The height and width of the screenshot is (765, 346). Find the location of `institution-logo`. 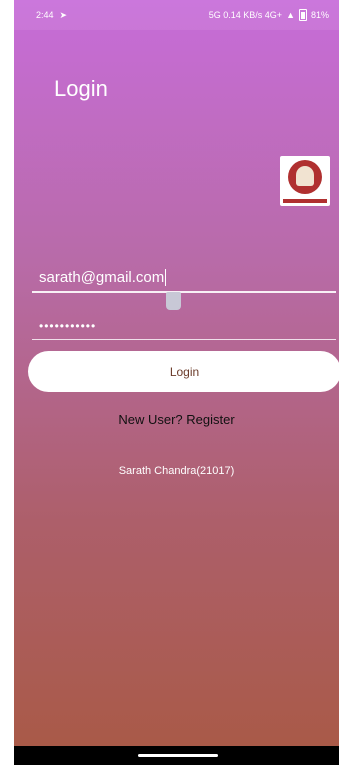

institution-logo is located at coordinates (305, 181).